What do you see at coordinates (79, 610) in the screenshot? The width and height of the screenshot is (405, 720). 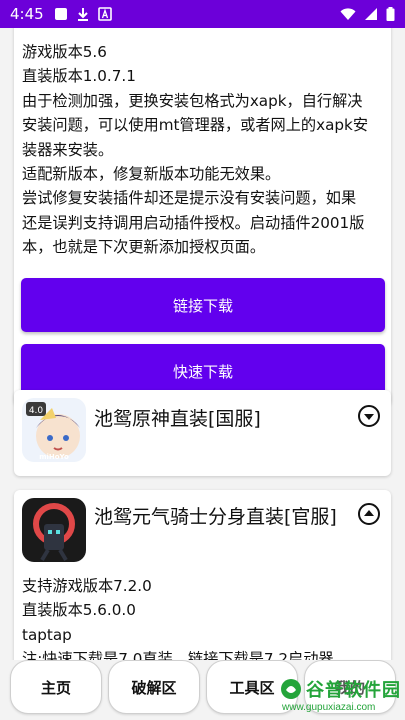 I see `description-line: 直装版本5.6.0.0` at bounding box center [79, 610].